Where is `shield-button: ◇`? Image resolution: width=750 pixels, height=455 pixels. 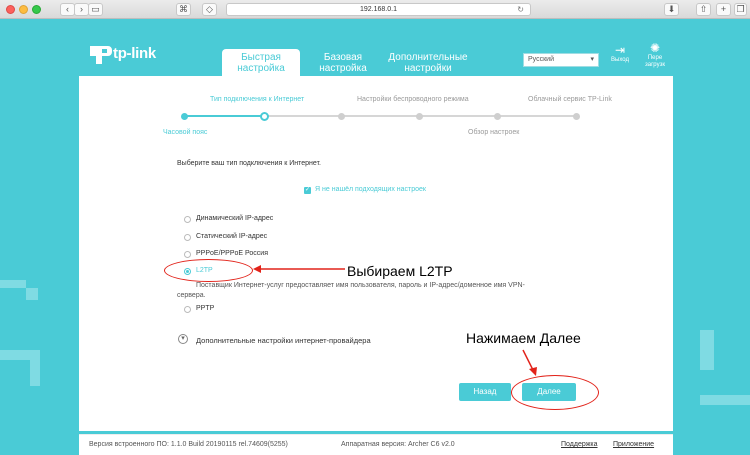 shield-button: ◇ is located at coordinates (209, 9).